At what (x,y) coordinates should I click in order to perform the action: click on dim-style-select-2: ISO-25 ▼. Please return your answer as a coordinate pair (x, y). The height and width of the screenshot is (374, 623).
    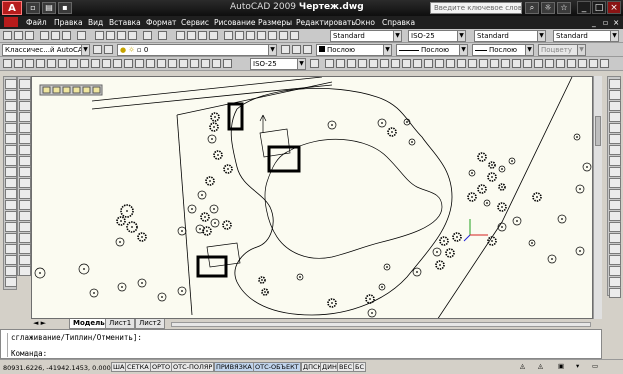
    Looking at the image, I should click on (278, 64).